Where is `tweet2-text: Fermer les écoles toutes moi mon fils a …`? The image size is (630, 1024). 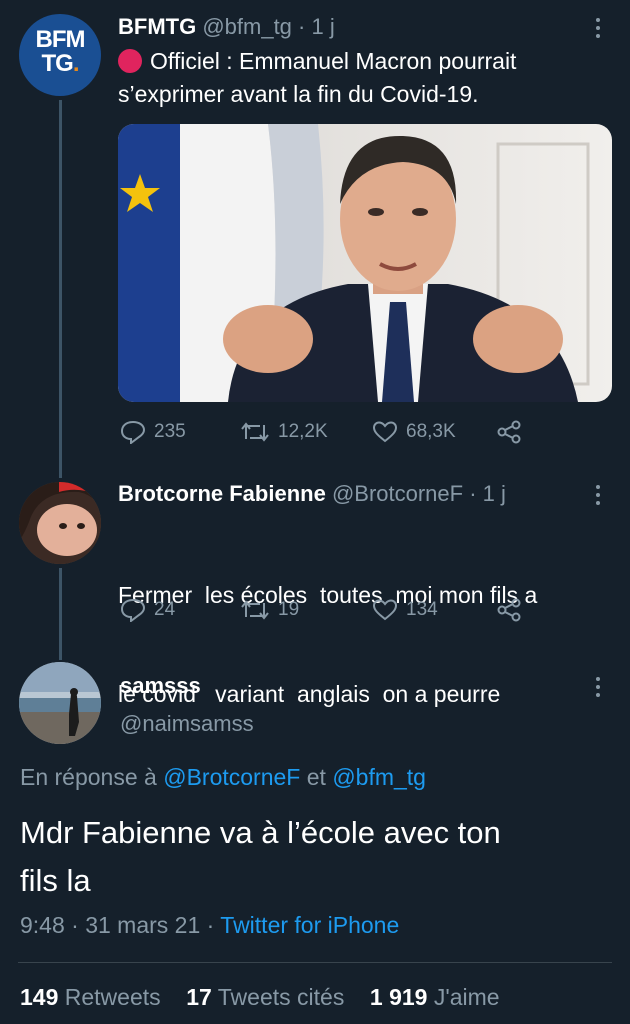 tweet2-text: Fermer les écoles toutes moi mon fils a … is located at coordinates (328, 644).